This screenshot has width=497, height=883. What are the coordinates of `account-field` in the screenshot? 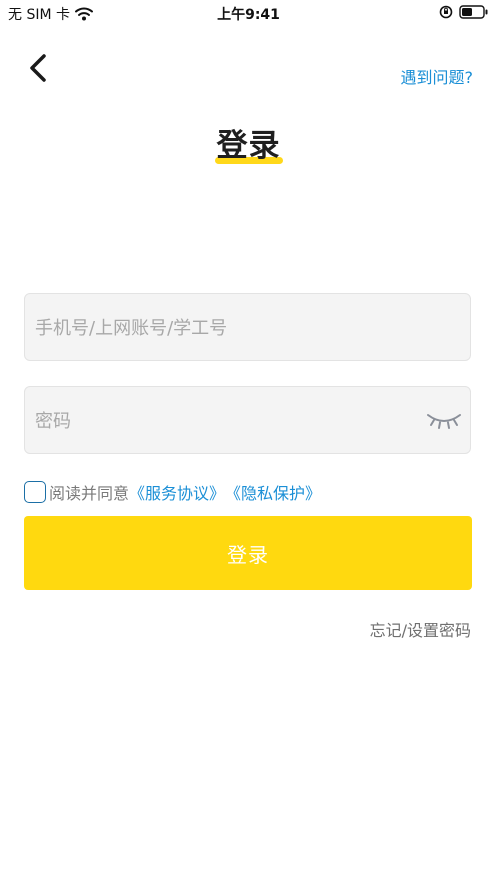 It's located at (247, 327).